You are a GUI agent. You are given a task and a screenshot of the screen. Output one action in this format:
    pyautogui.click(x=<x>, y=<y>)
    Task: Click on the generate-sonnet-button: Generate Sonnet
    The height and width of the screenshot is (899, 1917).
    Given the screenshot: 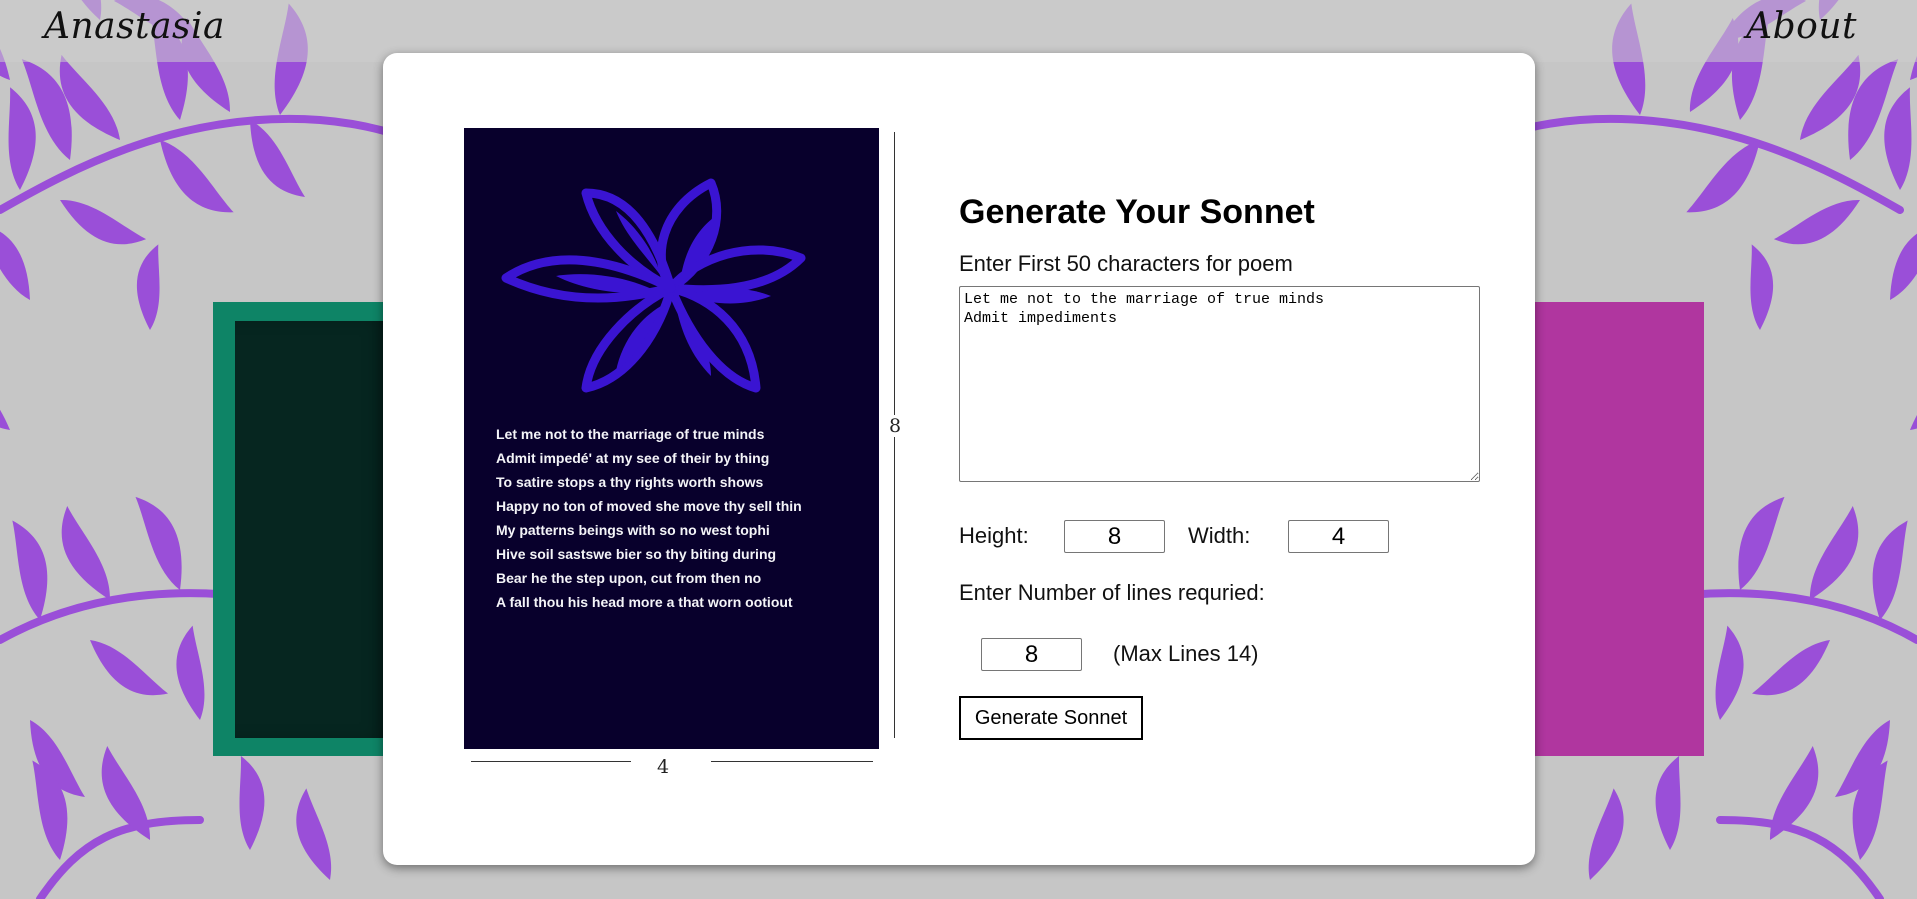 What is the action you would take?
    pyautogui.click(x=1051, y=718)
    